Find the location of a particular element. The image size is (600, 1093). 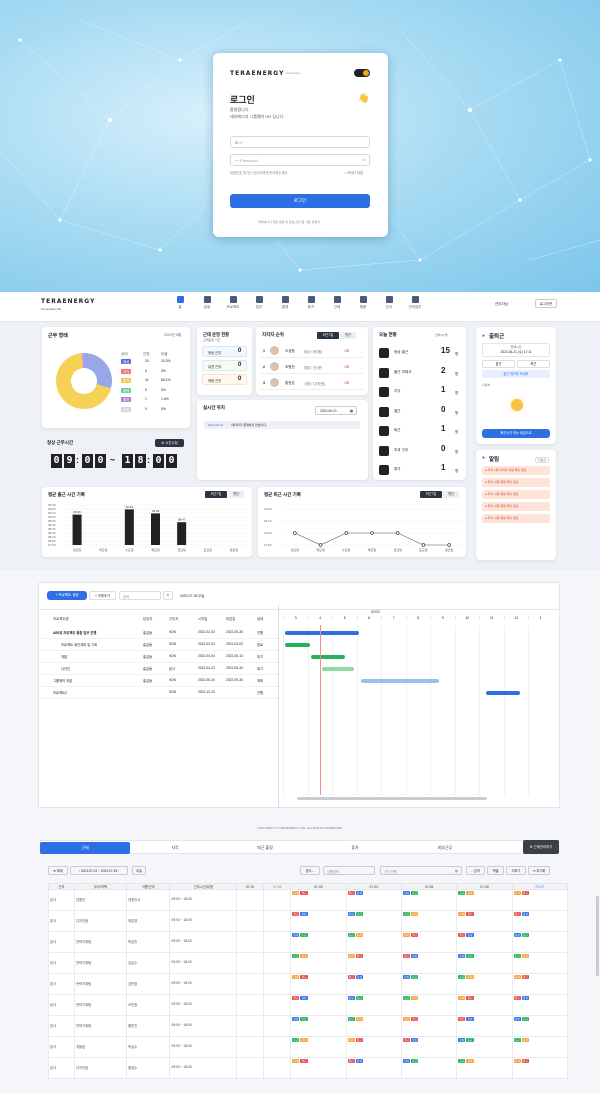

nav-item-vacation: 휴가 is located at coordinates (311, 303).